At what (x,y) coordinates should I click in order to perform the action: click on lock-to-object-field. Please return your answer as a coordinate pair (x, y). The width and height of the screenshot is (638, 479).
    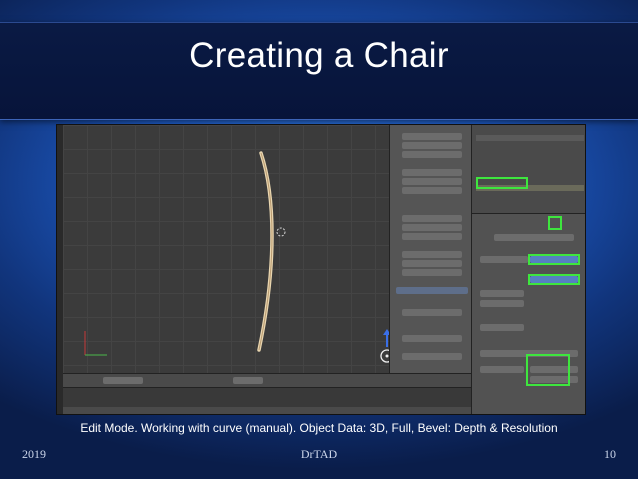
    Looking at the image, I should click on (432, 356).